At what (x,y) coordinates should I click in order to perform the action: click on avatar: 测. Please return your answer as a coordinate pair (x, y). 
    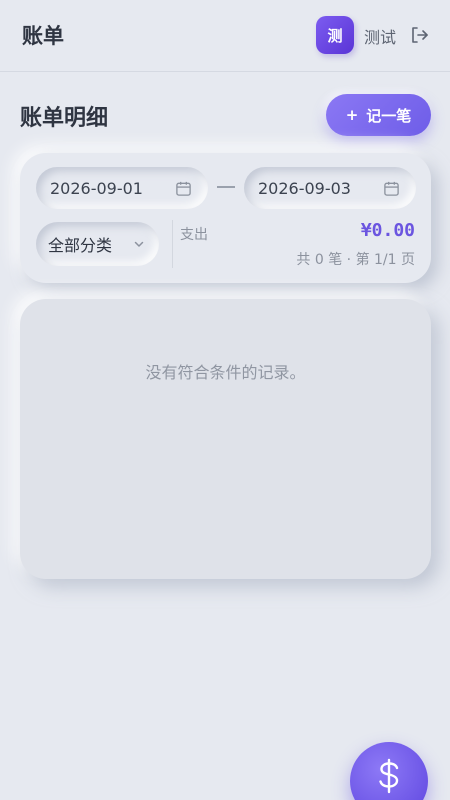
    Looking at the image, I should click on (335, 35).